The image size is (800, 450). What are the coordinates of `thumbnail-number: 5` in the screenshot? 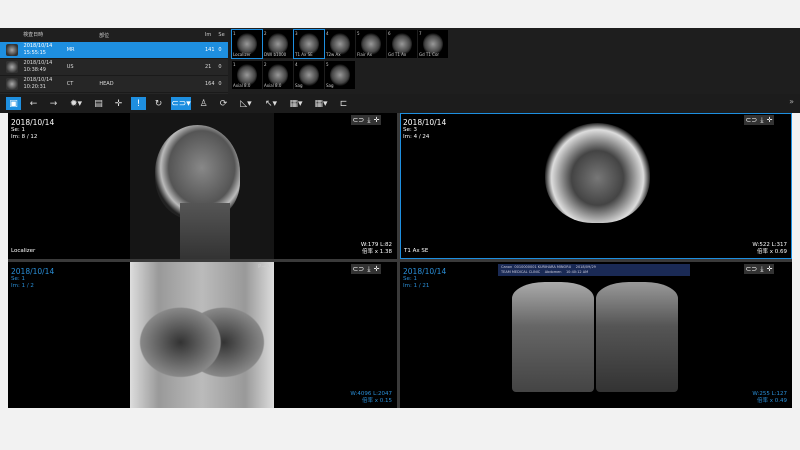 It's located at (358, 33).